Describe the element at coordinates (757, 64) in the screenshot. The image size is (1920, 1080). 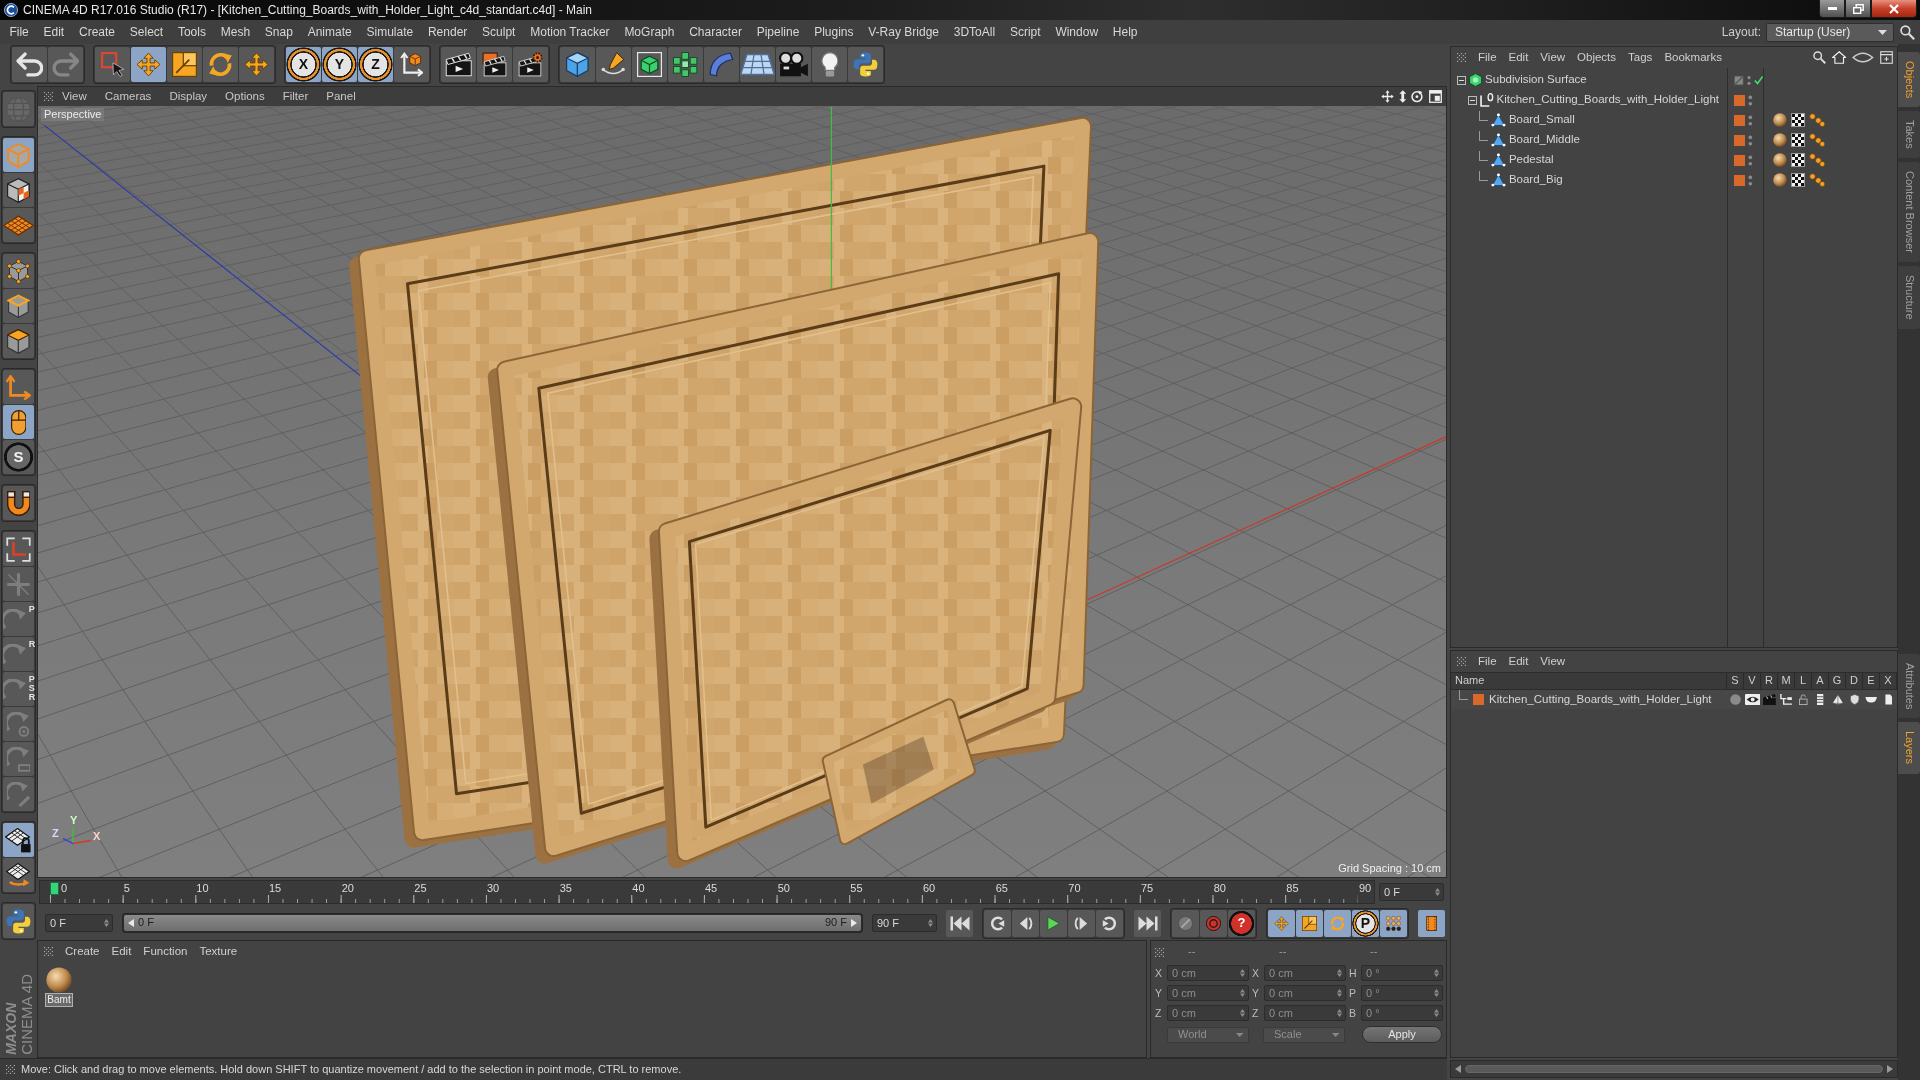
I see `floor-button` at that location.